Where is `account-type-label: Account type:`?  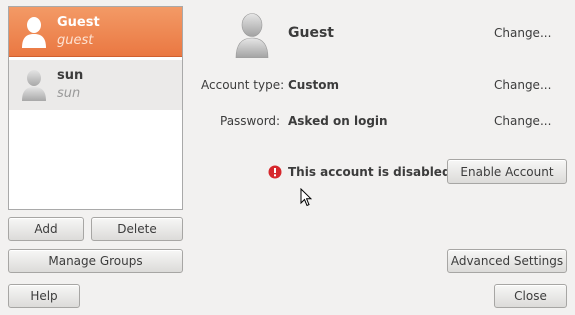 account-type-label: Account type: is located at coordinates (243, 85).